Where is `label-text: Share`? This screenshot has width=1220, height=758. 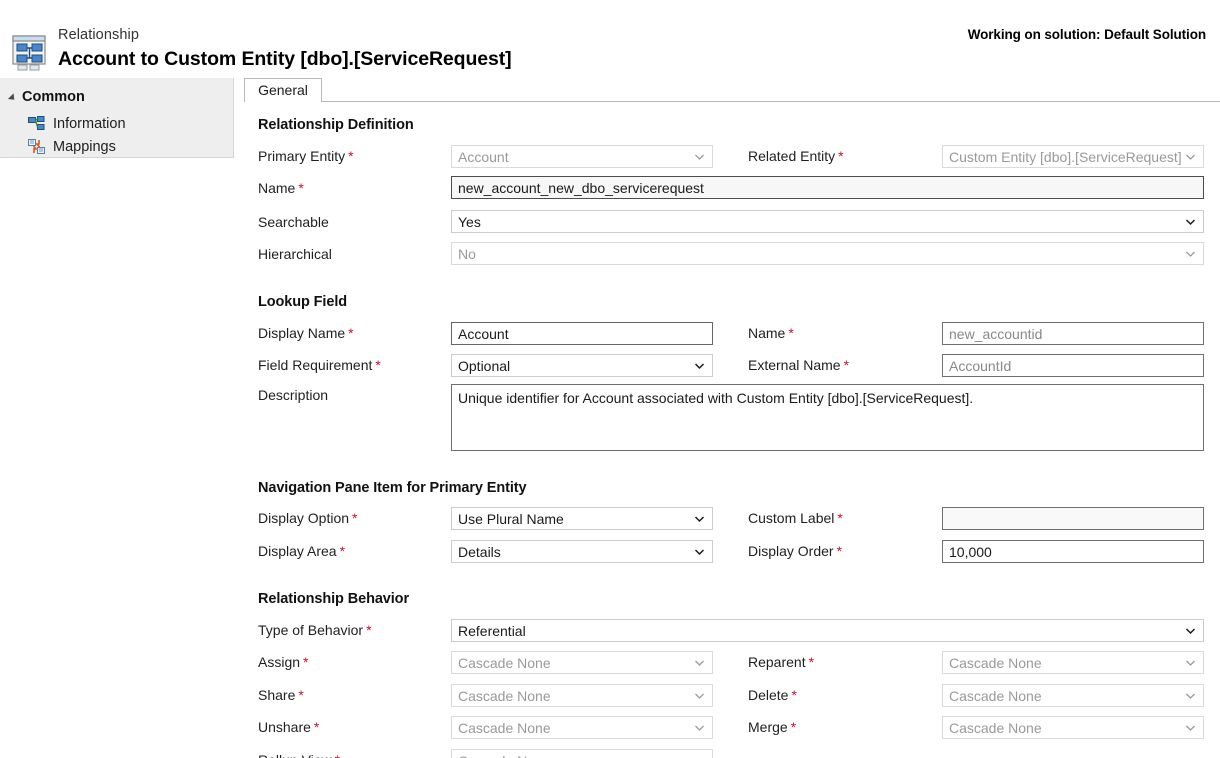
label-text: Share is located at coordinates (277, 695).